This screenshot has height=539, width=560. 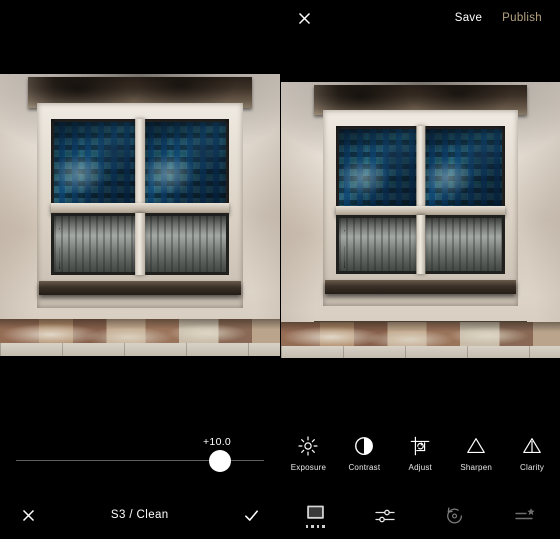 I want to click on tool-label: Sharpen, so click(x=476, y=467).